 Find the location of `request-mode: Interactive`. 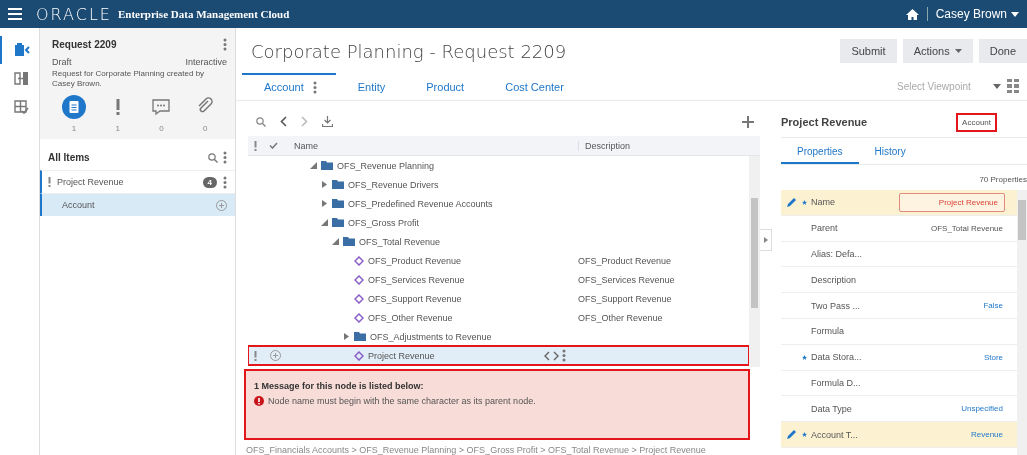

request-mode: Interactive is located at coordinates (206, 62).